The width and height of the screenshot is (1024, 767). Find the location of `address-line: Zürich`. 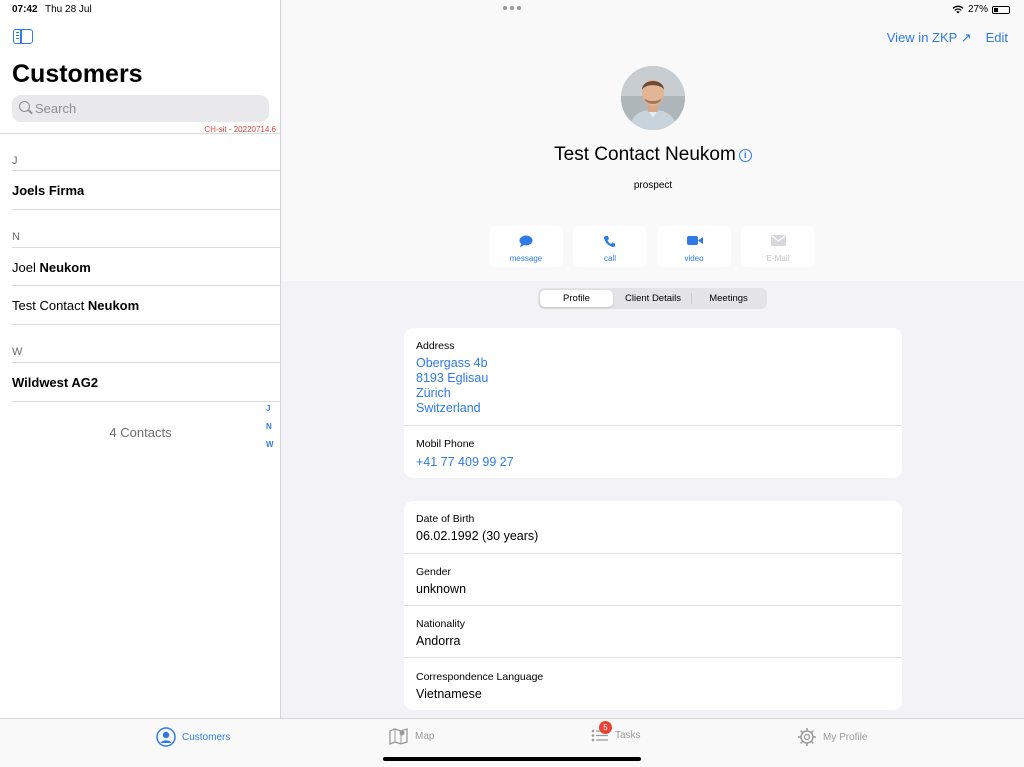

address-line: Zürich is located at coordinates (433, 393).